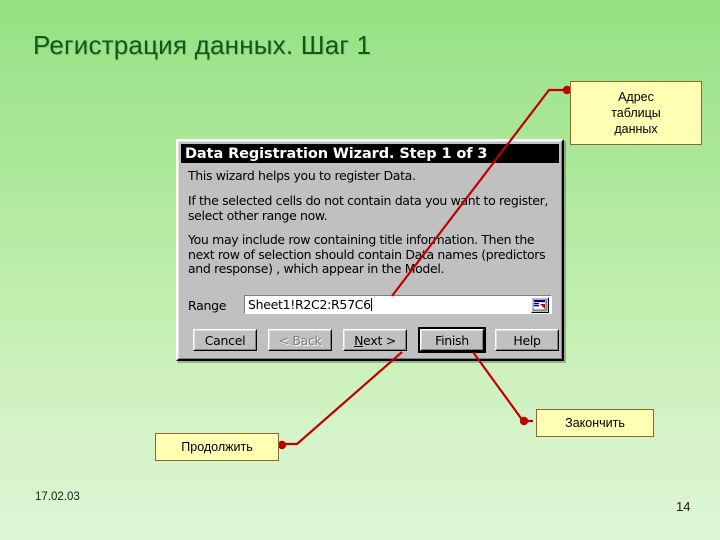 This screenshot has height=540, width=720. What do you see at coordinates (359, 340) in the screenshot?
I see `next-button-accesskey: N` at bounding box center [359, 340].